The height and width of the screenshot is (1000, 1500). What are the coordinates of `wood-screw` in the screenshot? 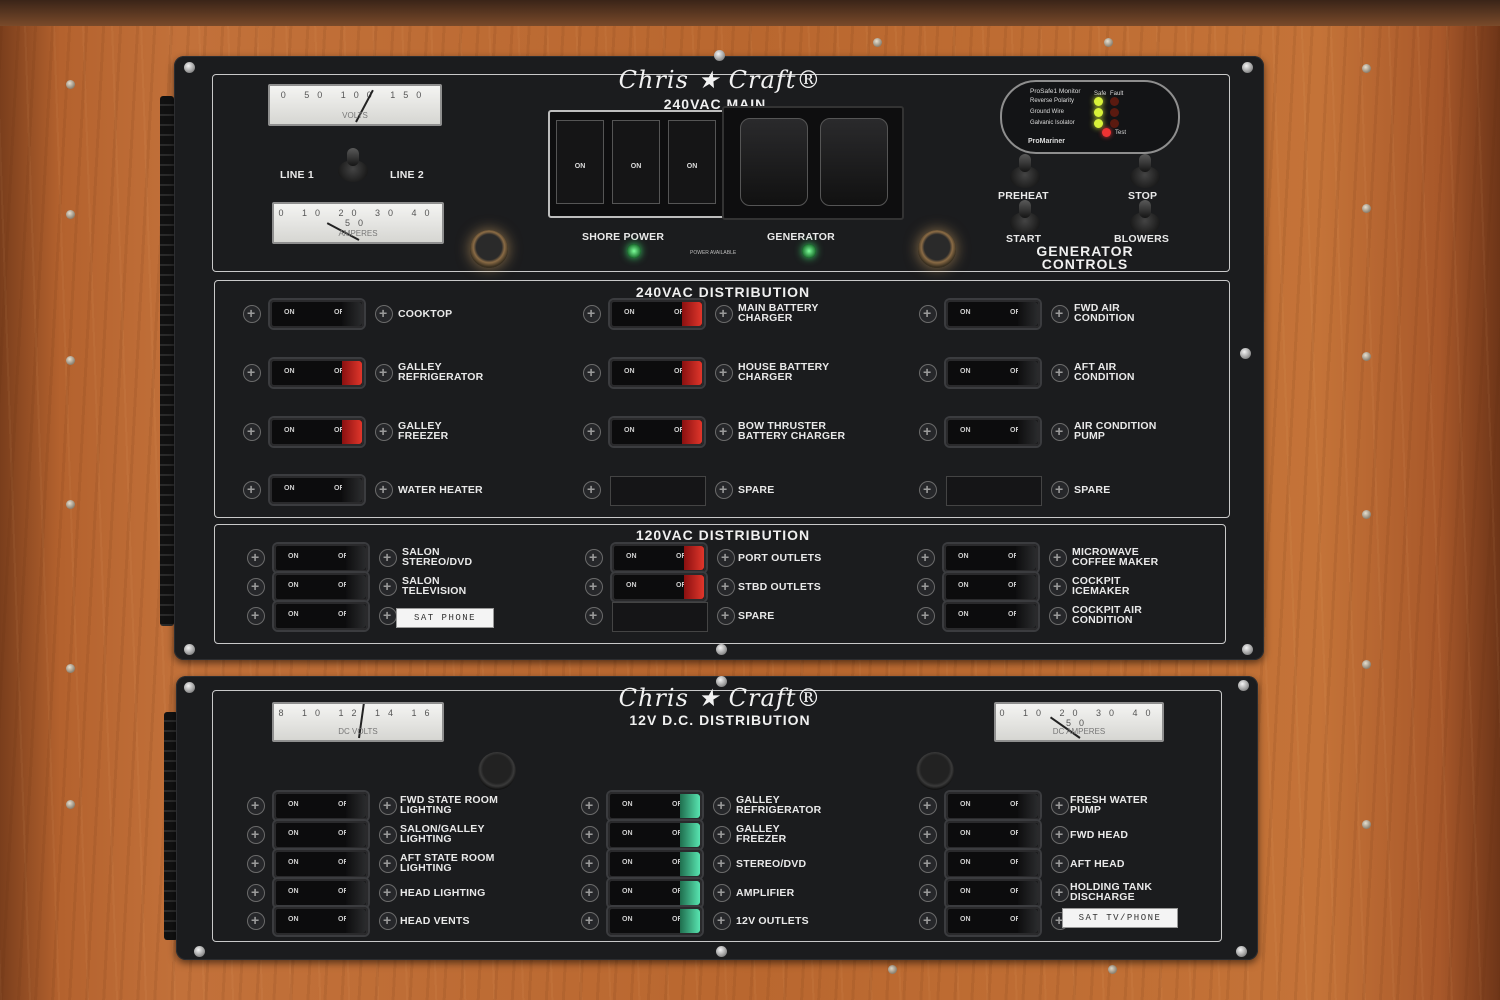 It's located at (1366, 356).